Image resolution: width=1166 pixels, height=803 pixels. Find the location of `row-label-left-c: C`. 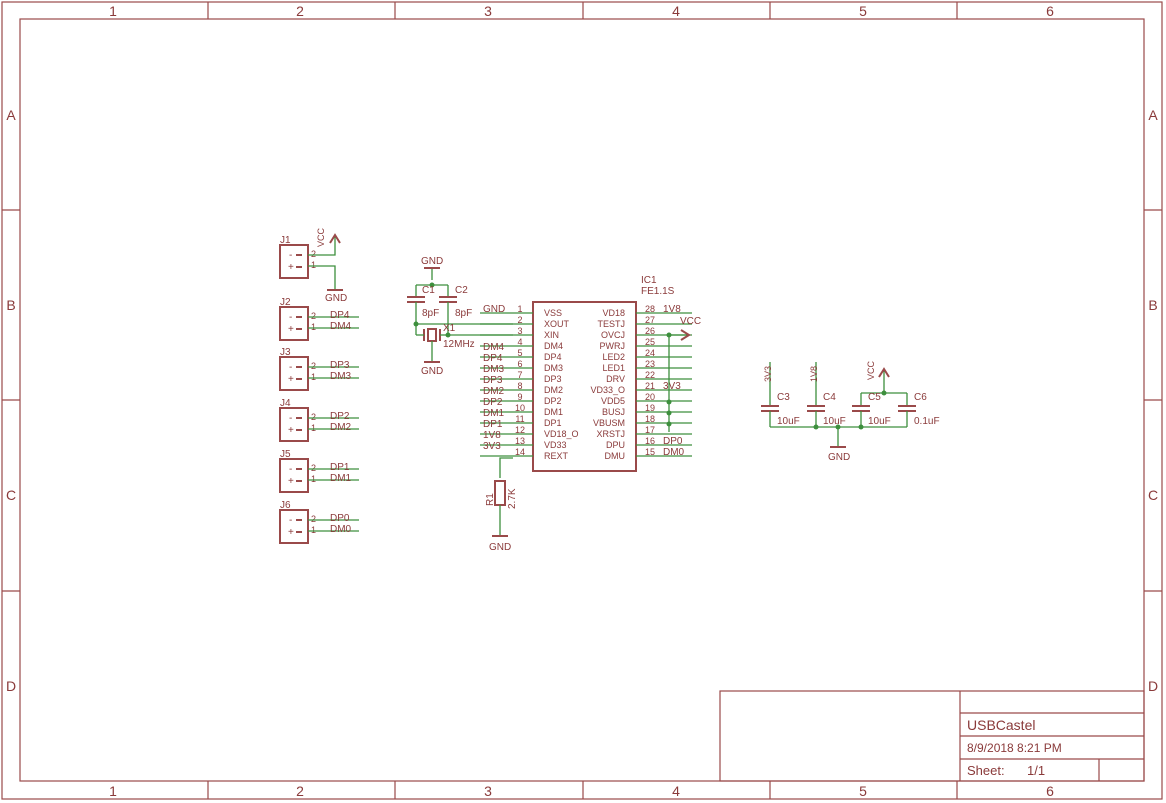

row-label-left-c: C is located at coordinates (11, 495).